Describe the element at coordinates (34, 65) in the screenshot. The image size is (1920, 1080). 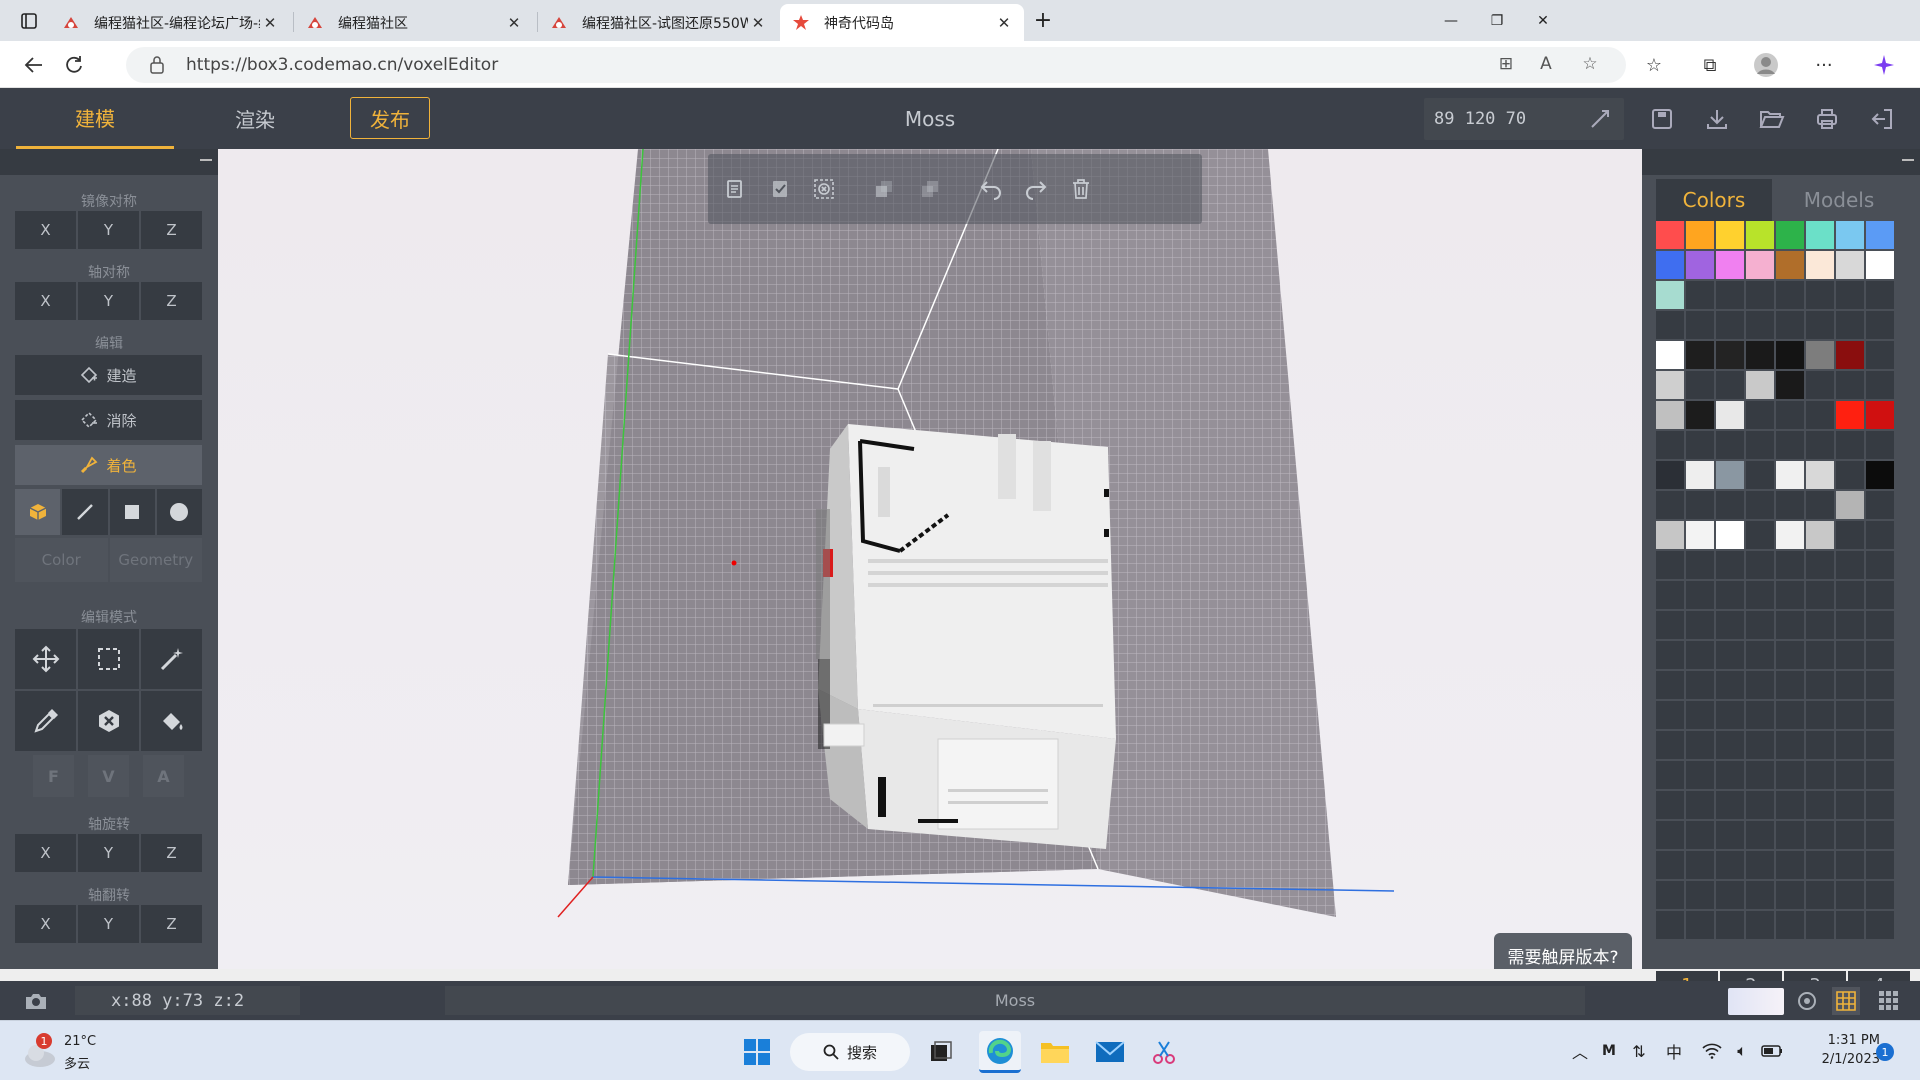
I see `back-button` at that location.